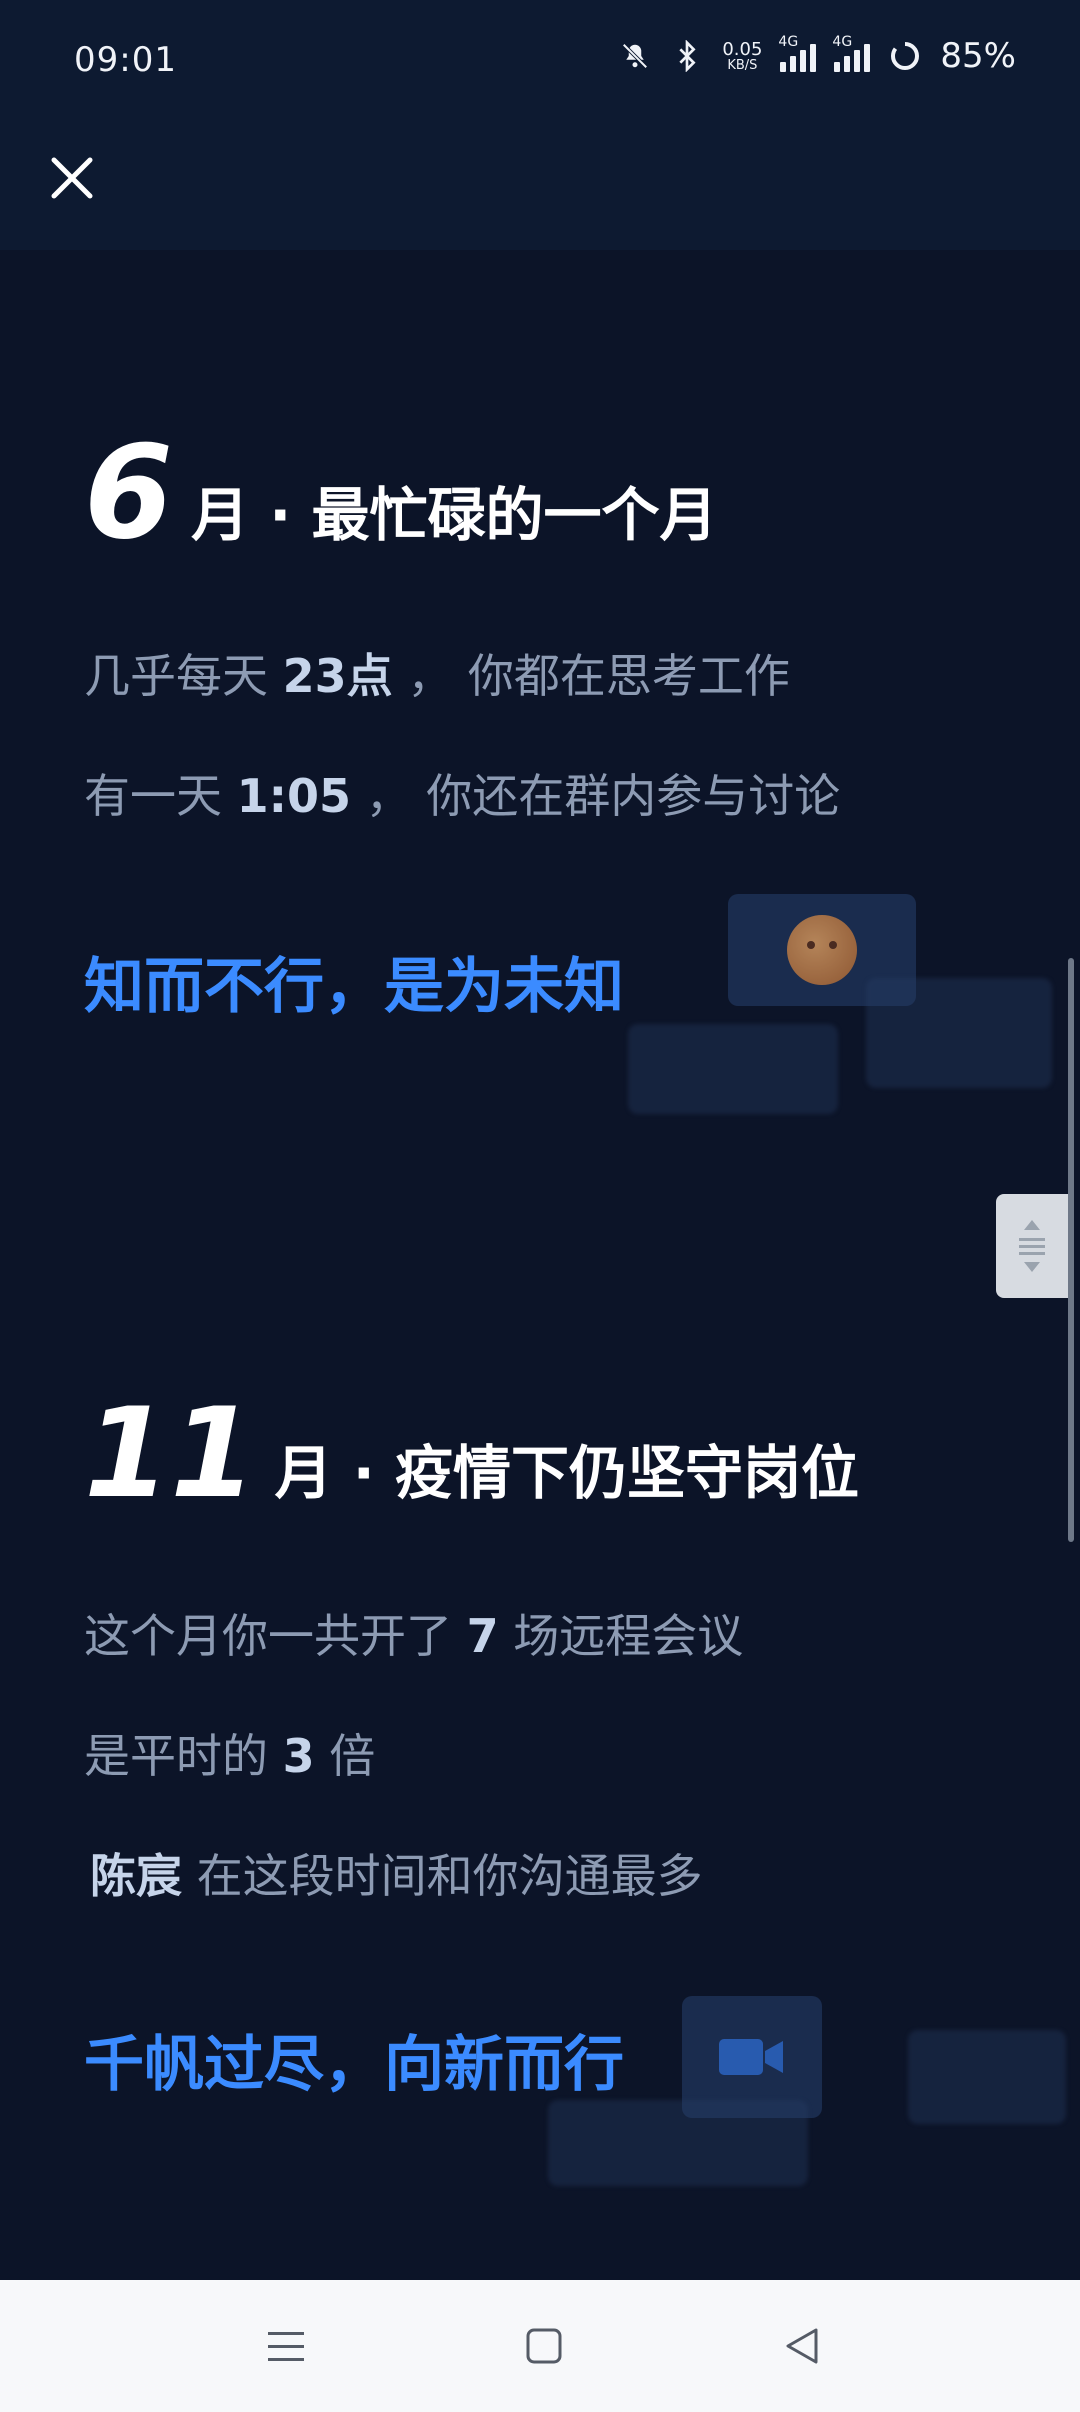 This screenshot has width=1080, height=2412. What do you see at coordinates (603, 796) in the screenshot?
I see `june-line-2-suffix: ， 你还在群内参与讨论` at bounding box center [603, 796].